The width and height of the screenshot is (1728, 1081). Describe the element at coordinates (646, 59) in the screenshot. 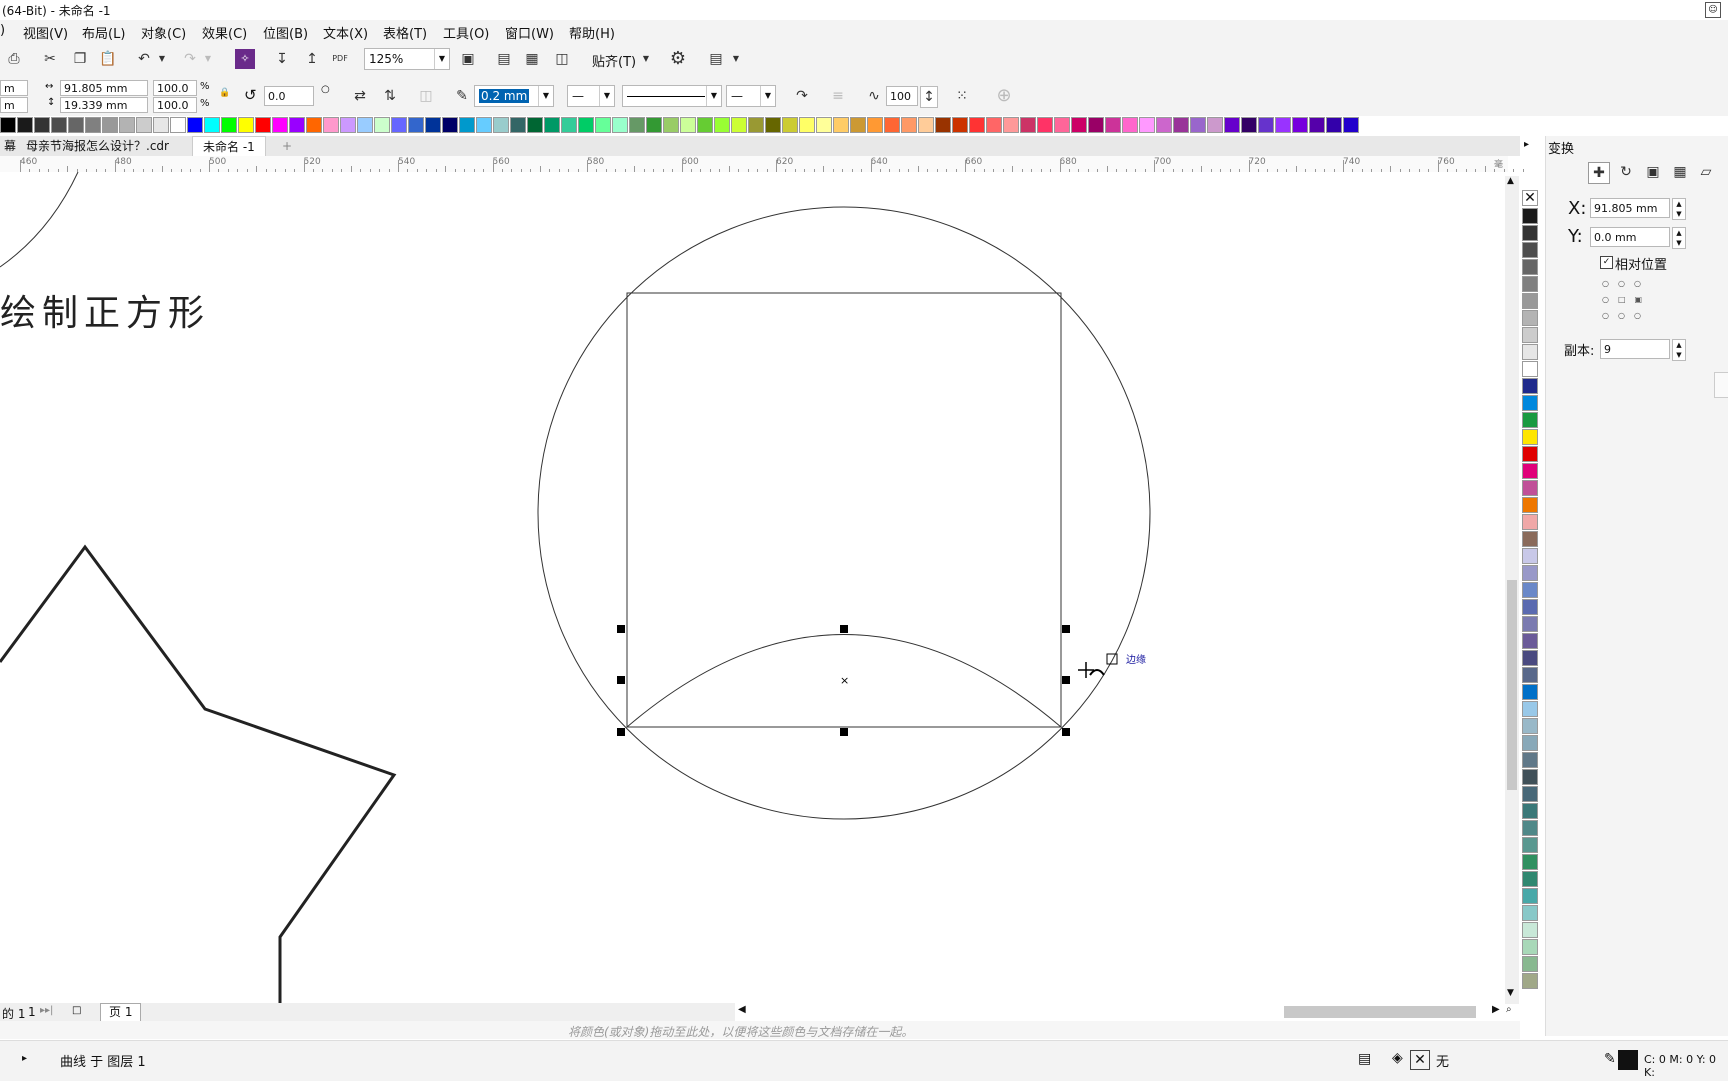

I see `snap-dropdown-icon: ▼` at that location.